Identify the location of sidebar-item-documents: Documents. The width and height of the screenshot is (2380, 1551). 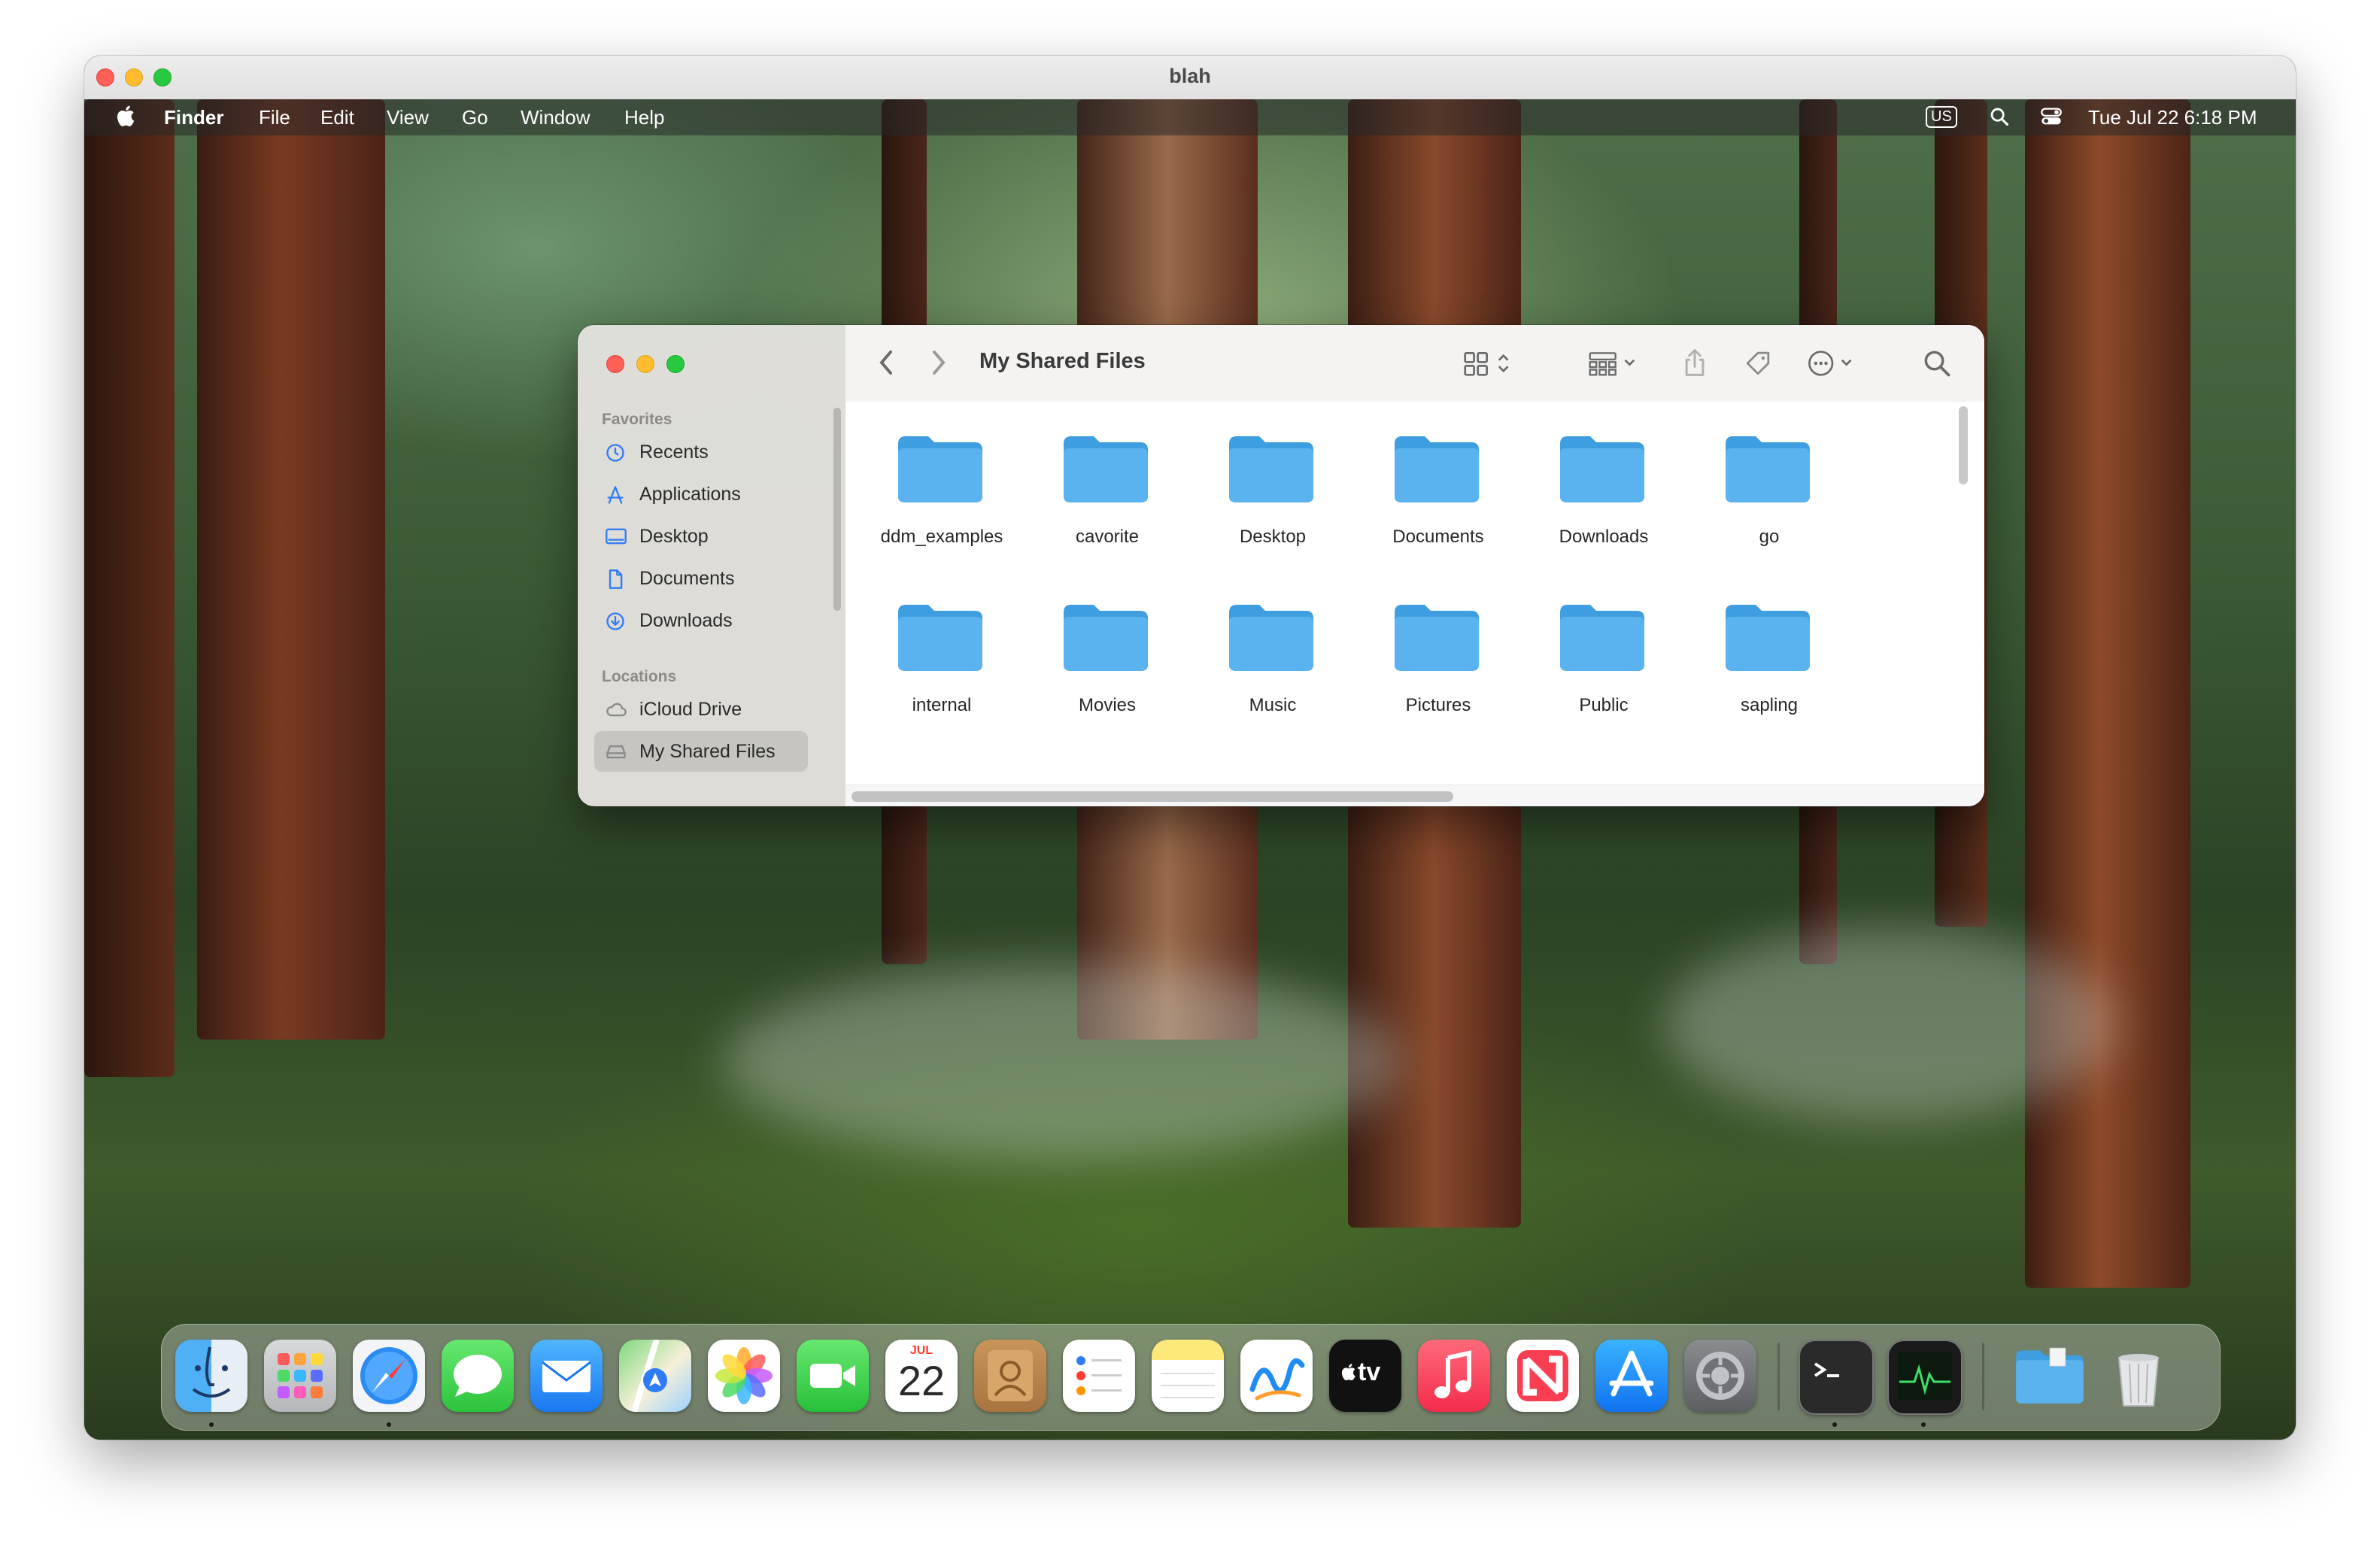
(701, 578).